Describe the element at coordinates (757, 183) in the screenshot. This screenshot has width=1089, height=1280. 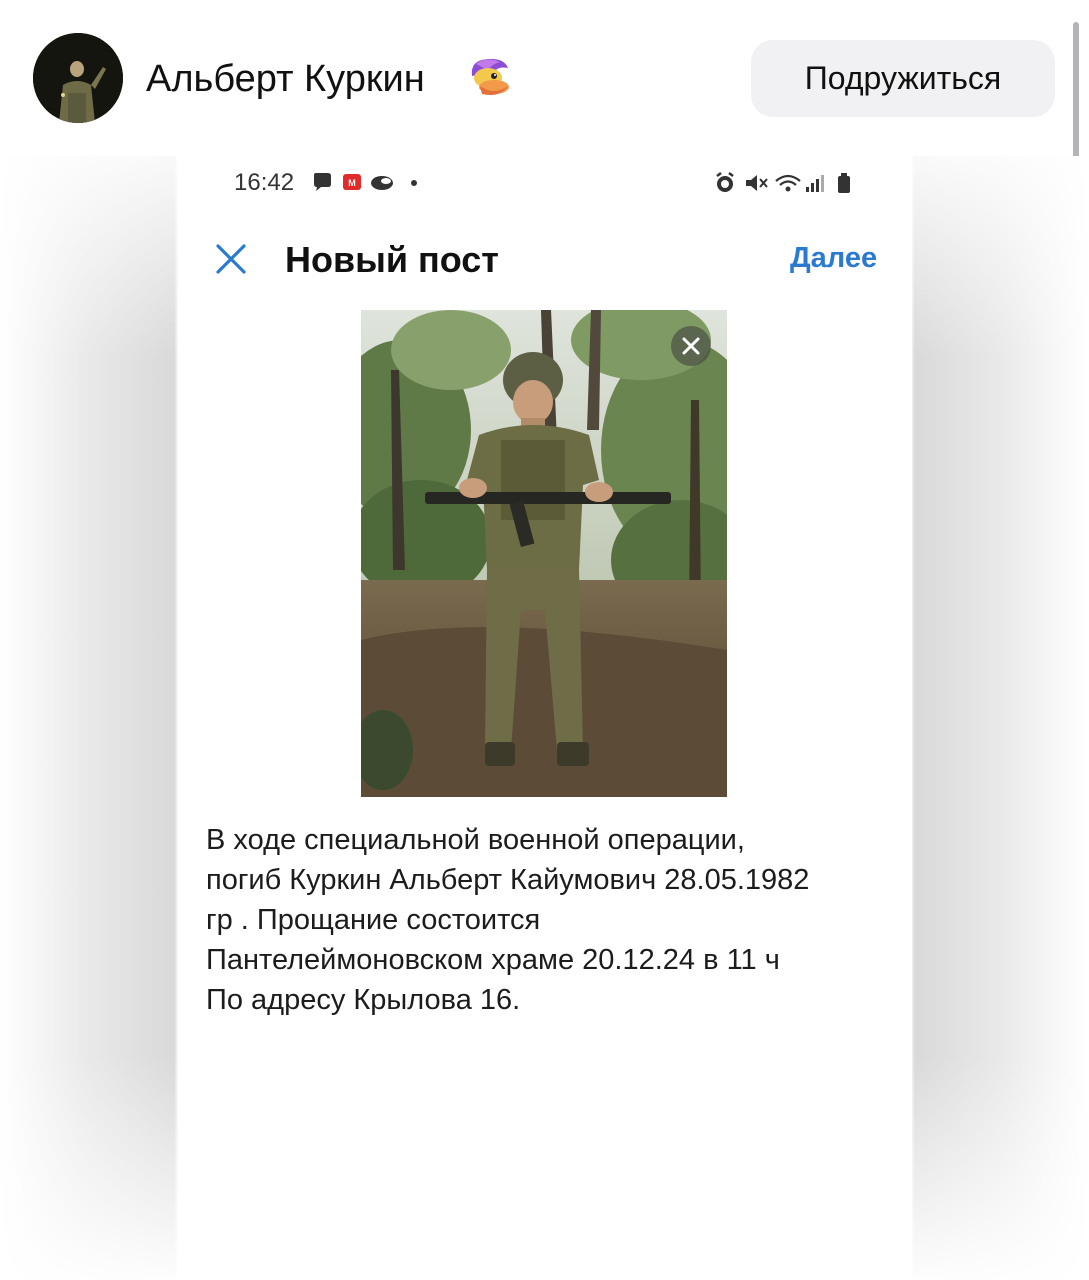
I see `mute-icon` at that location.